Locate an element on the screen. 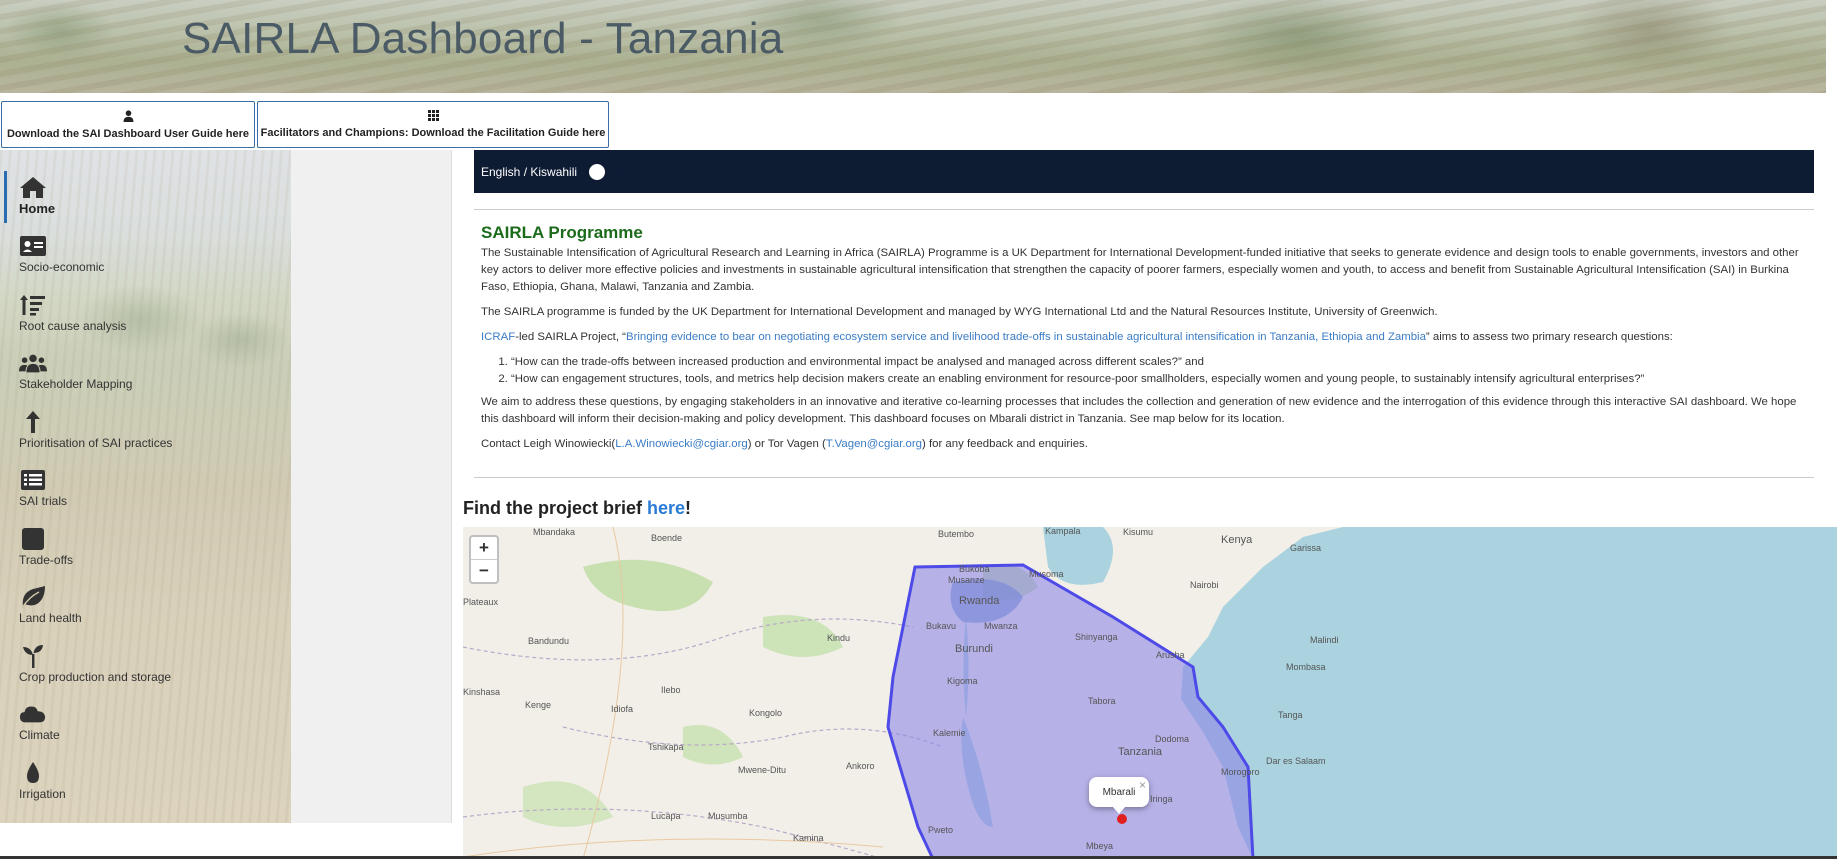 The image size is (1837, 859). sidebar-item-root-cause-analysis: Root cause analysis is located at coordinates (145, 315).